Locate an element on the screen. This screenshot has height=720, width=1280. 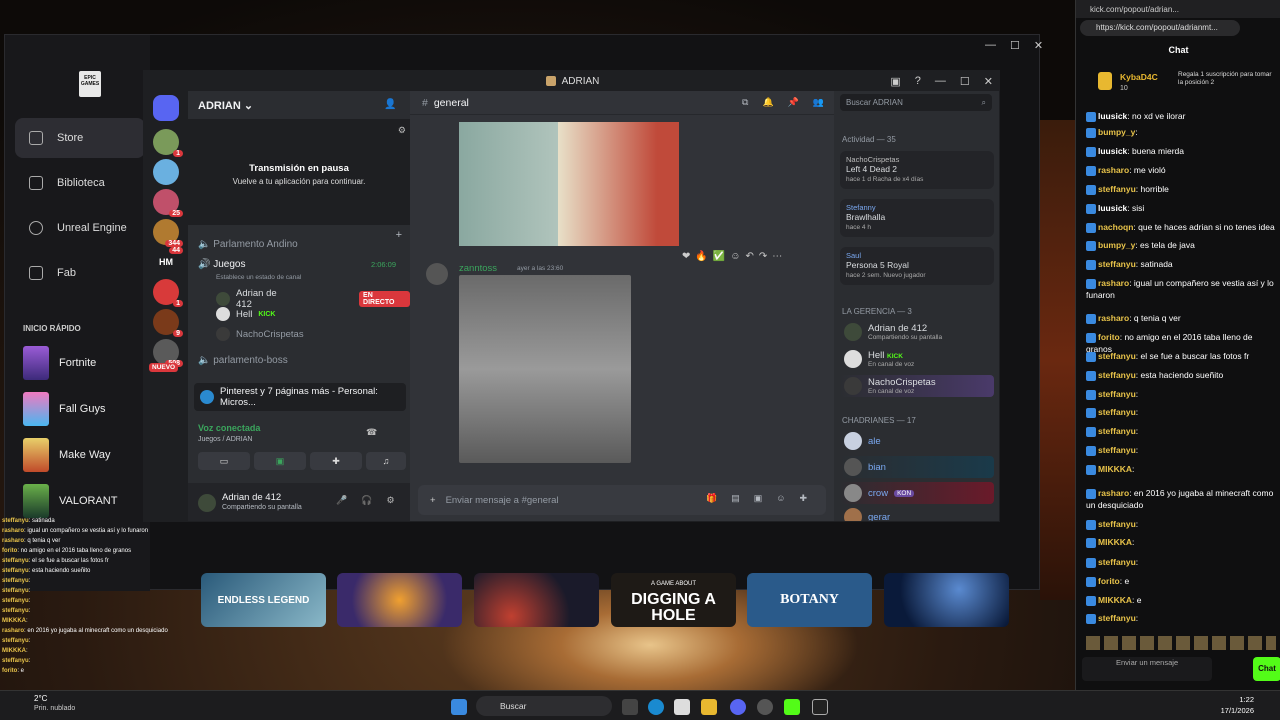
server-item: 9 is located at coordinates (168, 323).